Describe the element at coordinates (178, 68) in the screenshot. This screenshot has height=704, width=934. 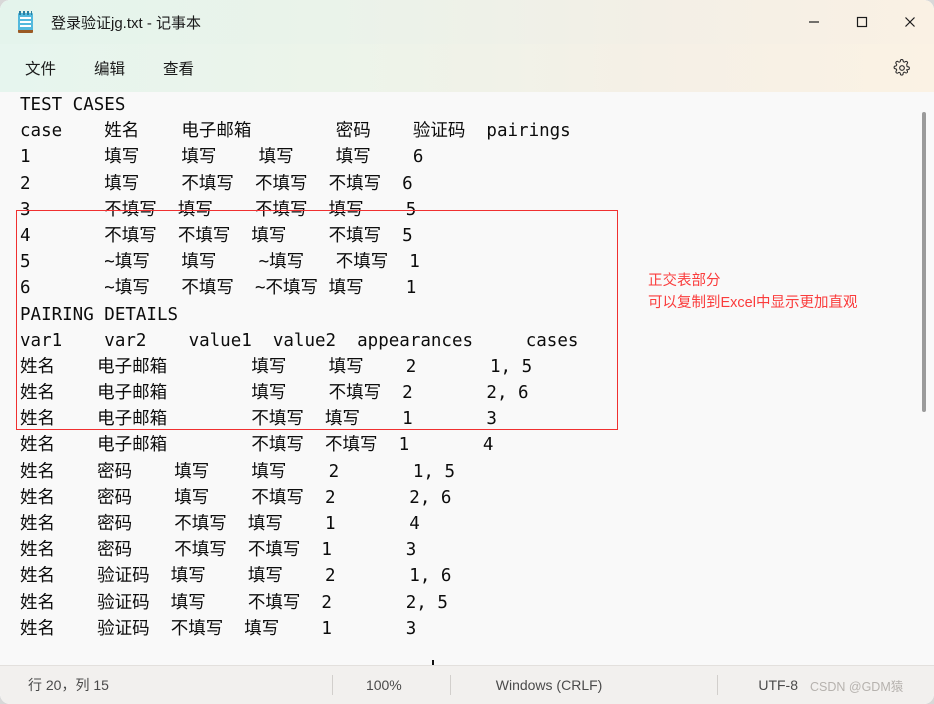
I see `menu-item-view: 查看` at that location.